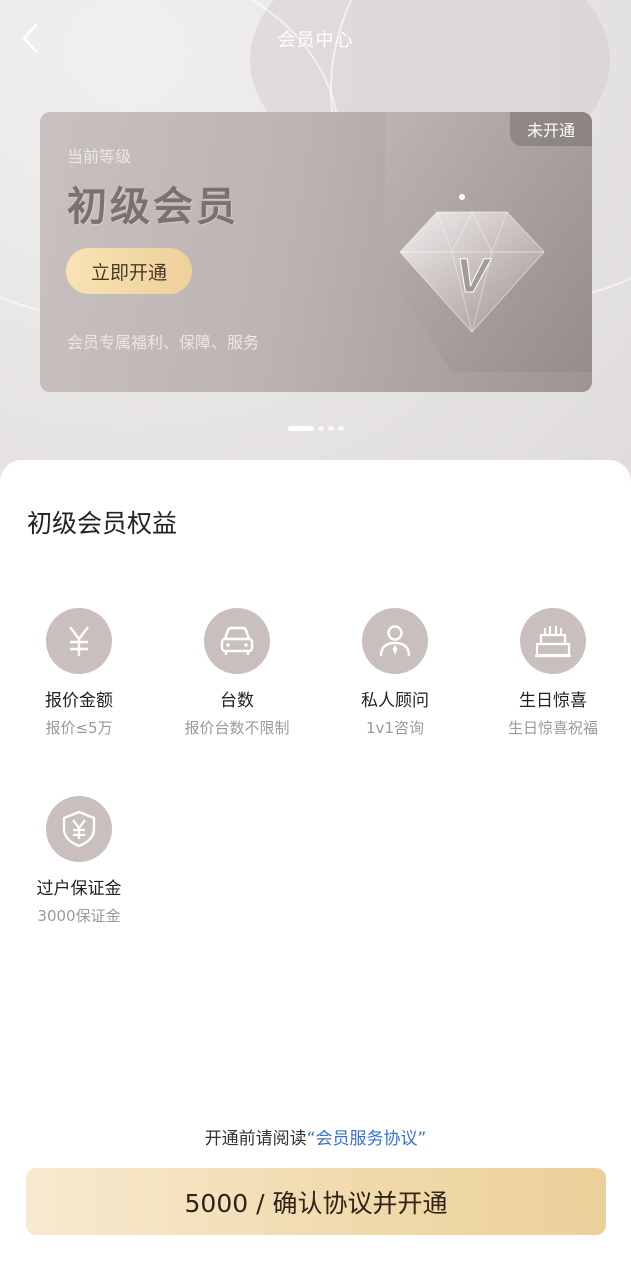 This screenshot has width=631, height=1280. What do you see at coordinates (395, 641) in the screenshot?
I see `advisor-icon` at bounding box center [395, 641].